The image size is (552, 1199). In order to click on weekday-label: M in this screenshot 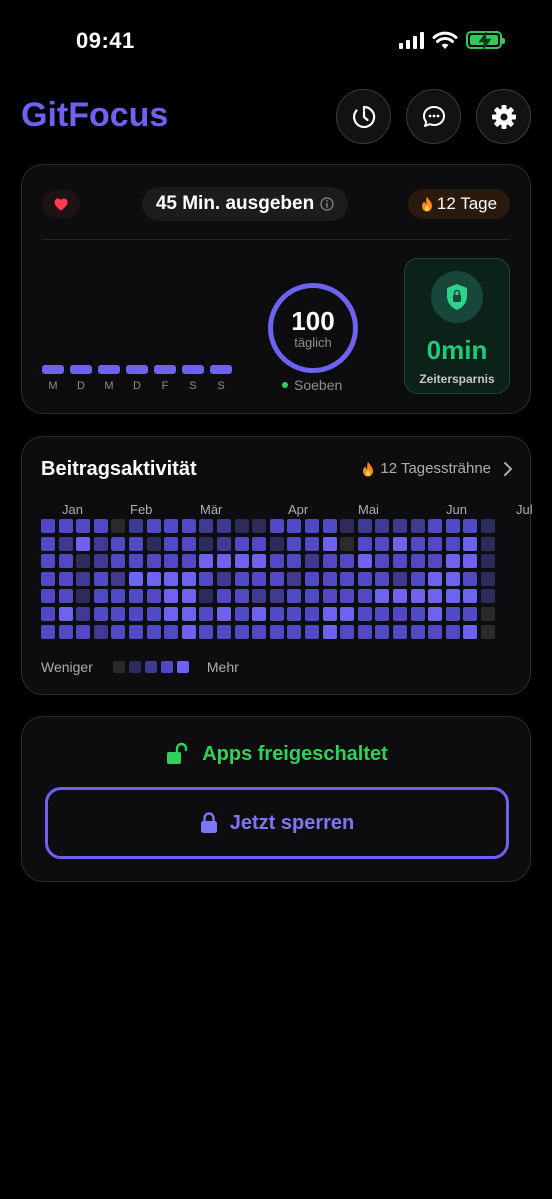, I will do `click(53, 386)`.